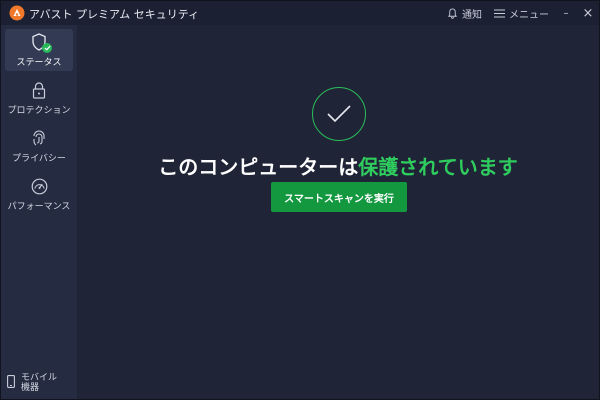  I want to click on sidebar-item-performance: パフォーマンス, so click(39, 194).